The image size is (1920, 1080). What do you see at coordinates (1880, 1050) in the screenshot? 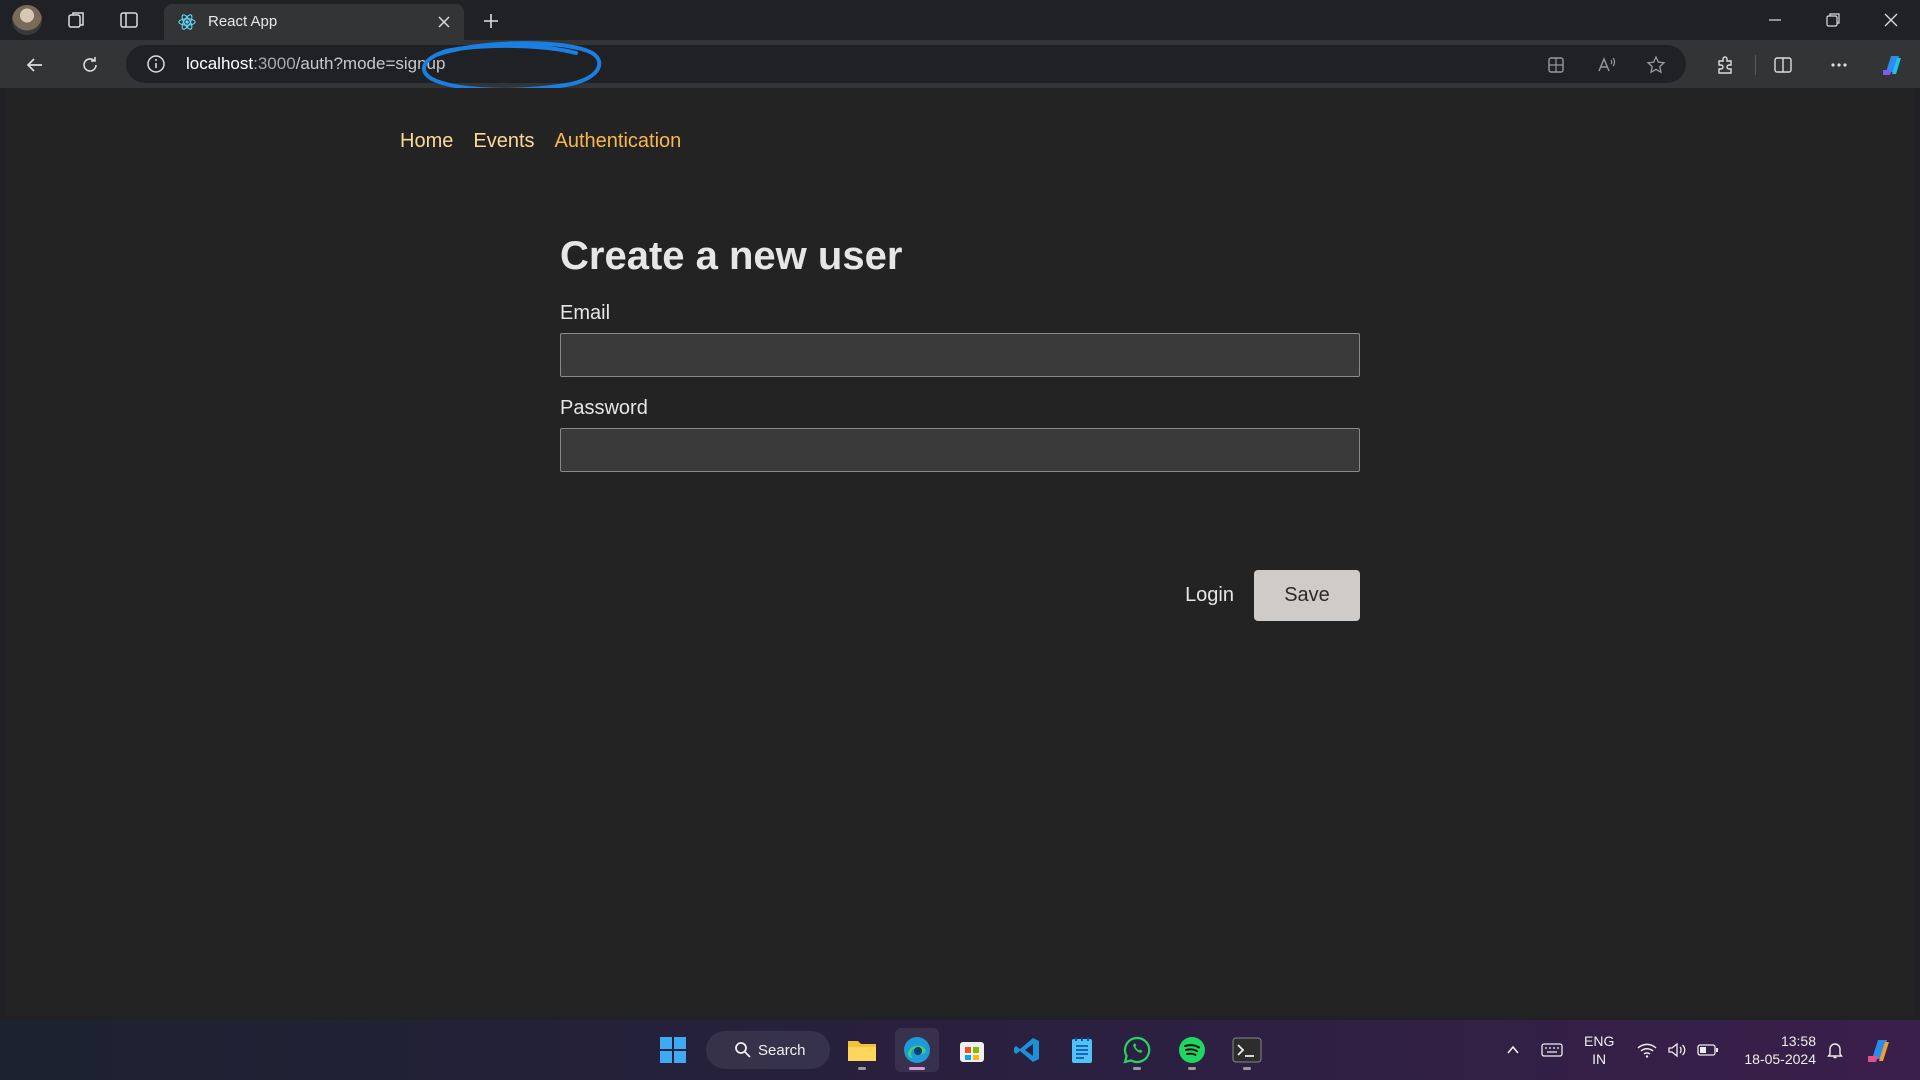
I see `copilot-taskbar-icon` at bounding box center [1880, 1050].